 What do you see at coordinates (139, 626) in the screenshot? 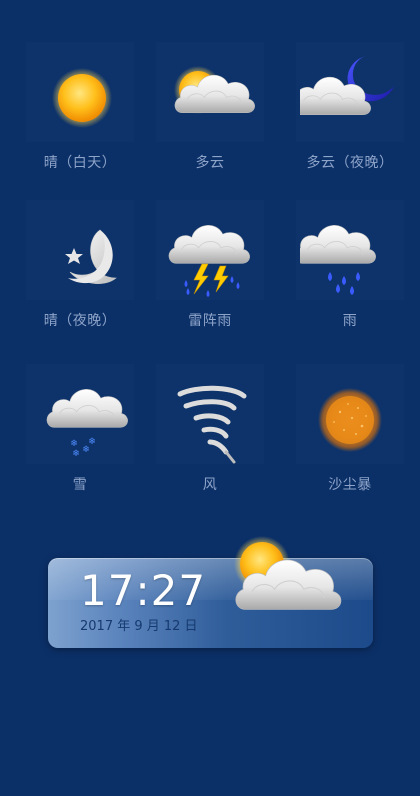
I see `clock-date: 2017 年 9 月 12 日` at bounding box center [139, 626].